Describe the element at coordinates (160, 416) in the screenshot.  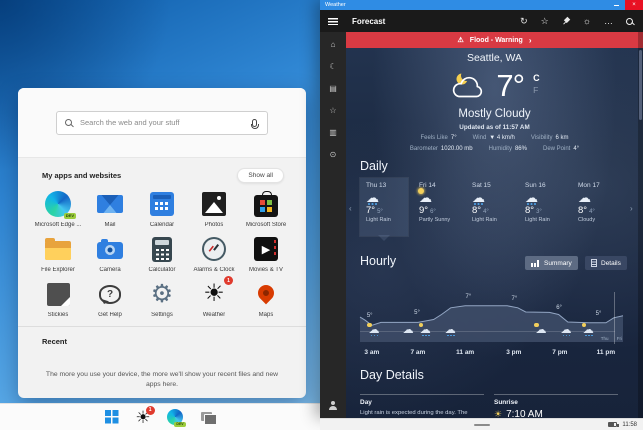
I see `taskbar: ☀ 1 DEV` at that location.